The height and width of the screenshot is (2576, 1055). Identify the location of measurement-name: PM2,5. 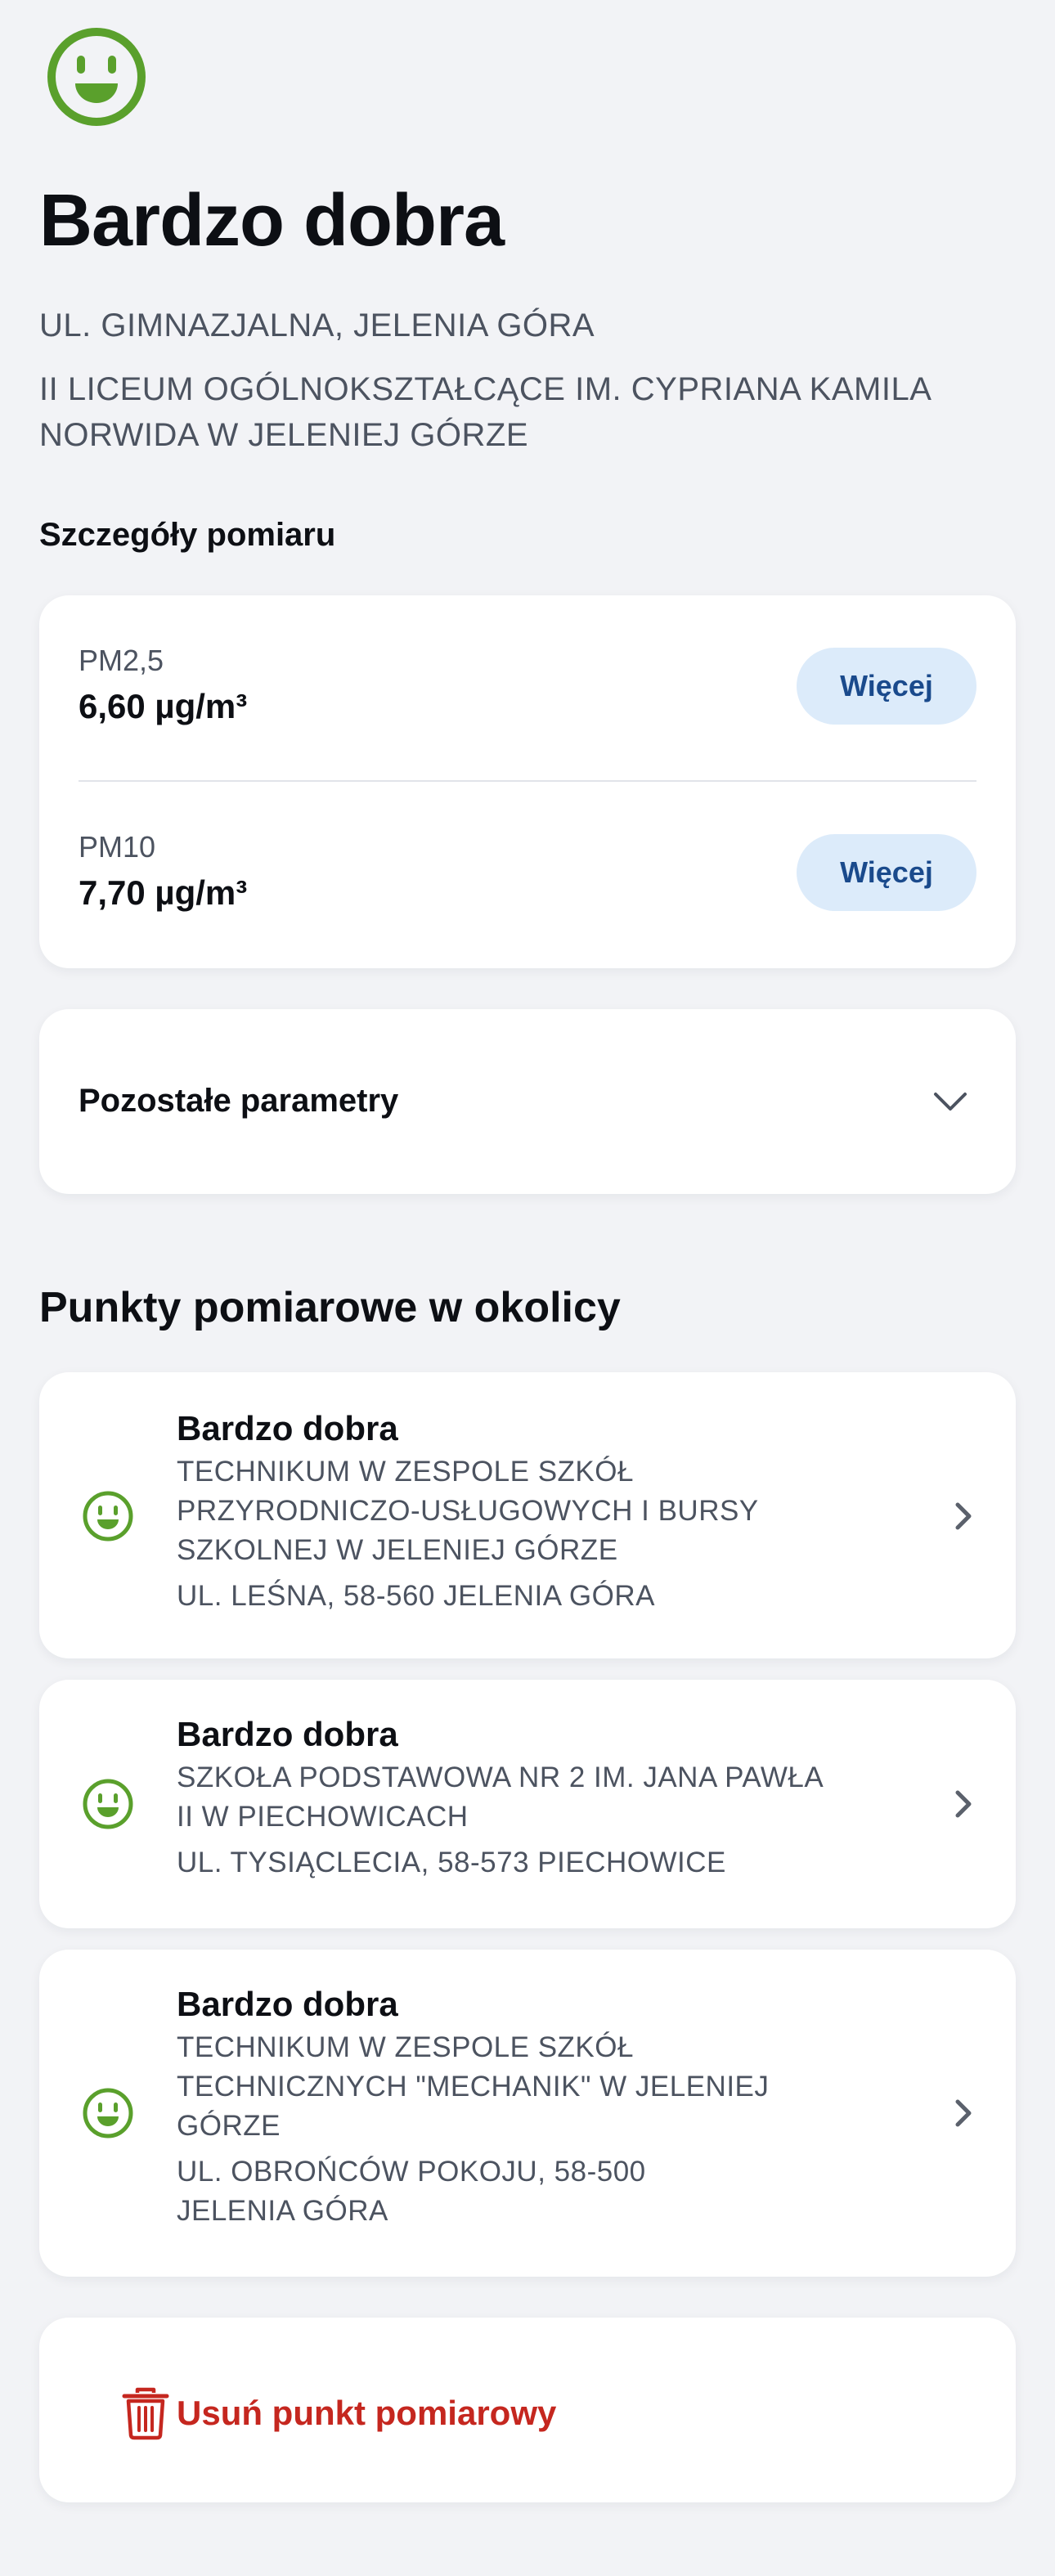
(121, 660).